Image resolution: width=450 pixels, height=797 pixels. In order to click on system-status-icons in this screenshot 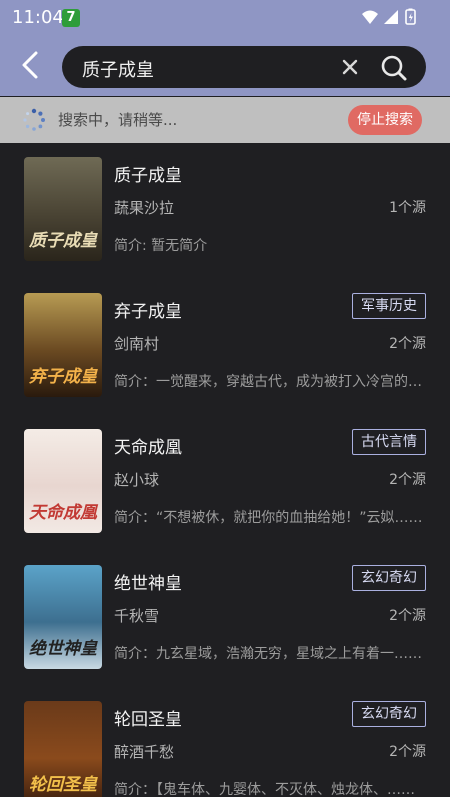, I will do `click(389, 16)`.